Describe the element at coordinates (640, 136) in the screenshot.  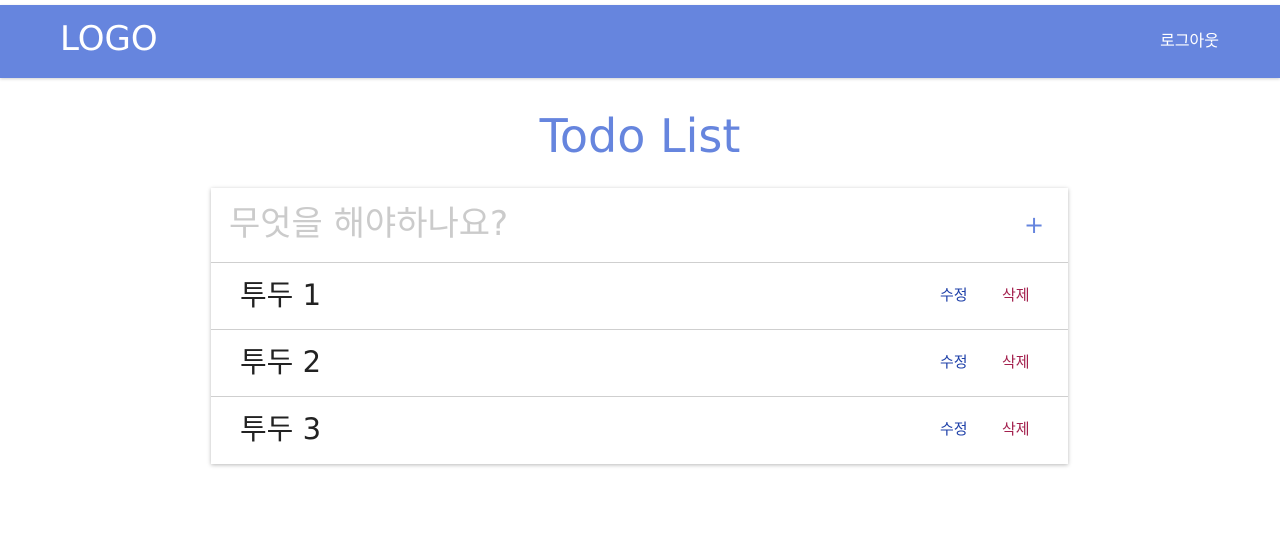
I see `page-title: Todo List` at that location.